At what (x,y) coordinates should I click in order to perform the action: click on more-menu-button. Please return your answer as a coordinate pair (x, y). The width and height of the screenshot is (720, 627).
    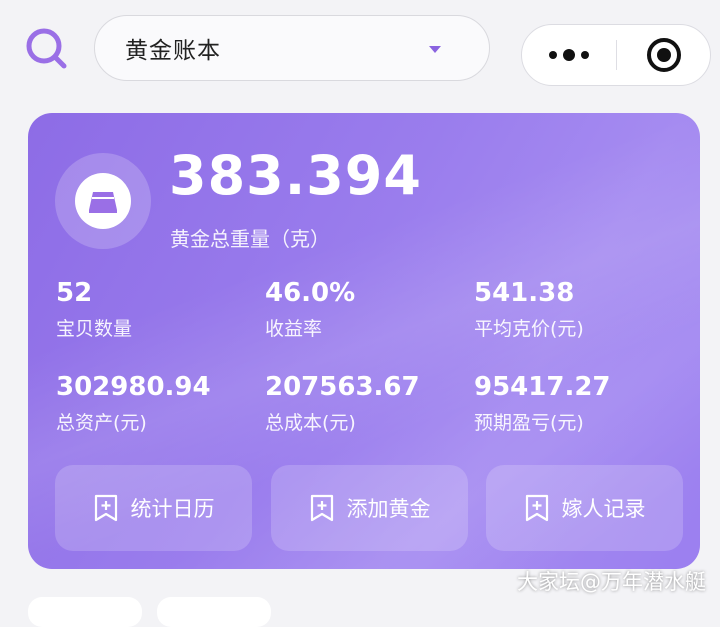
    Looking at the image, I should click on (569, 55).